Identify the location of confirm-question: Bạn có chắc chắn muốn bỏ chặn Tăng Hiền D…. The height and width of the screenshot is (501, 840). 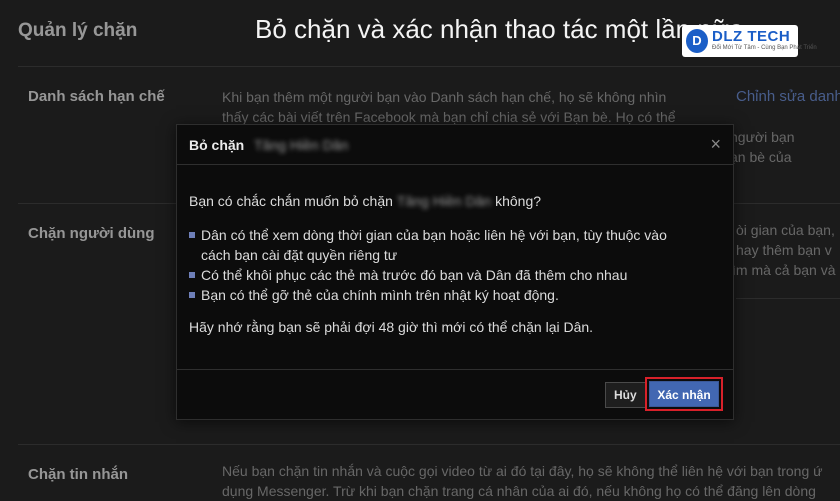
(455, 201).